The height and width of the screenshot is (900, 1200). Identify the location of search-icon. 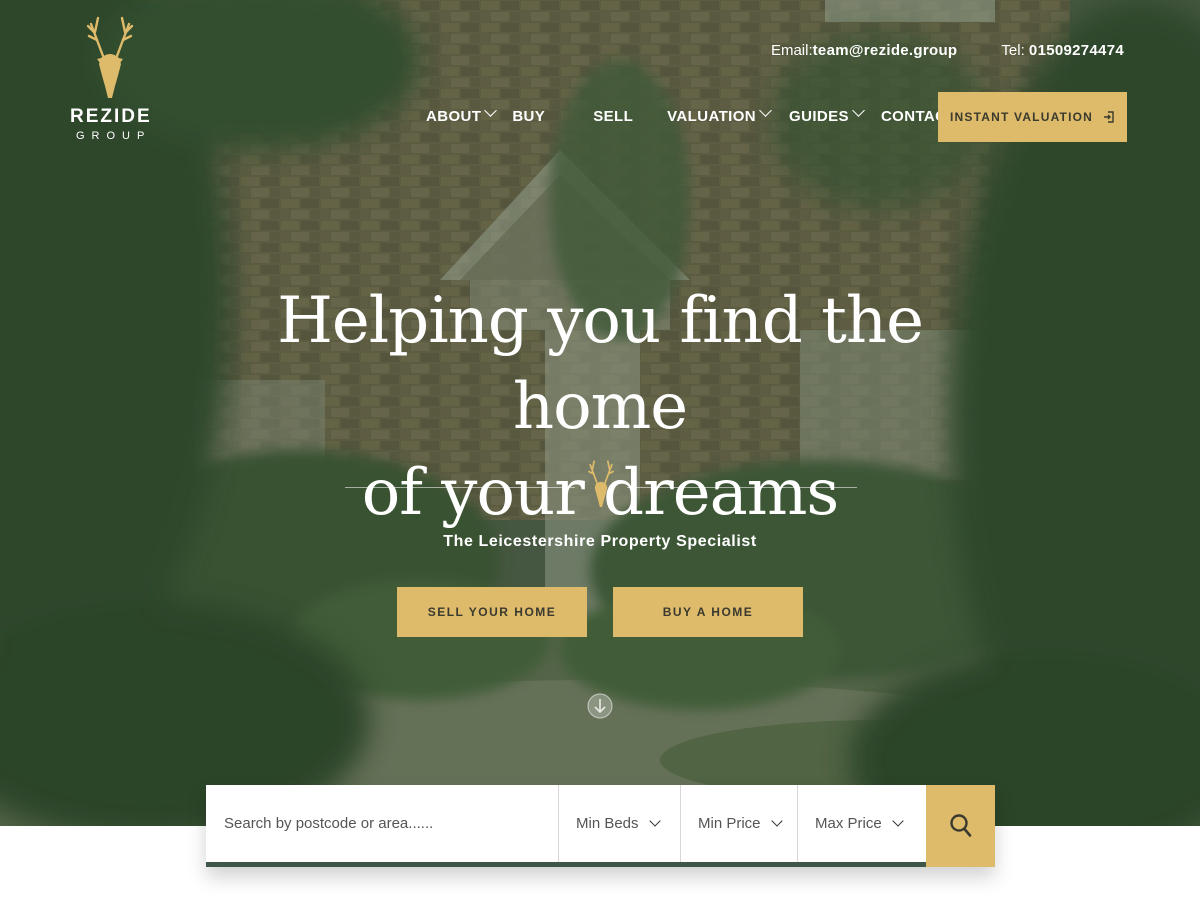
(960, 825).